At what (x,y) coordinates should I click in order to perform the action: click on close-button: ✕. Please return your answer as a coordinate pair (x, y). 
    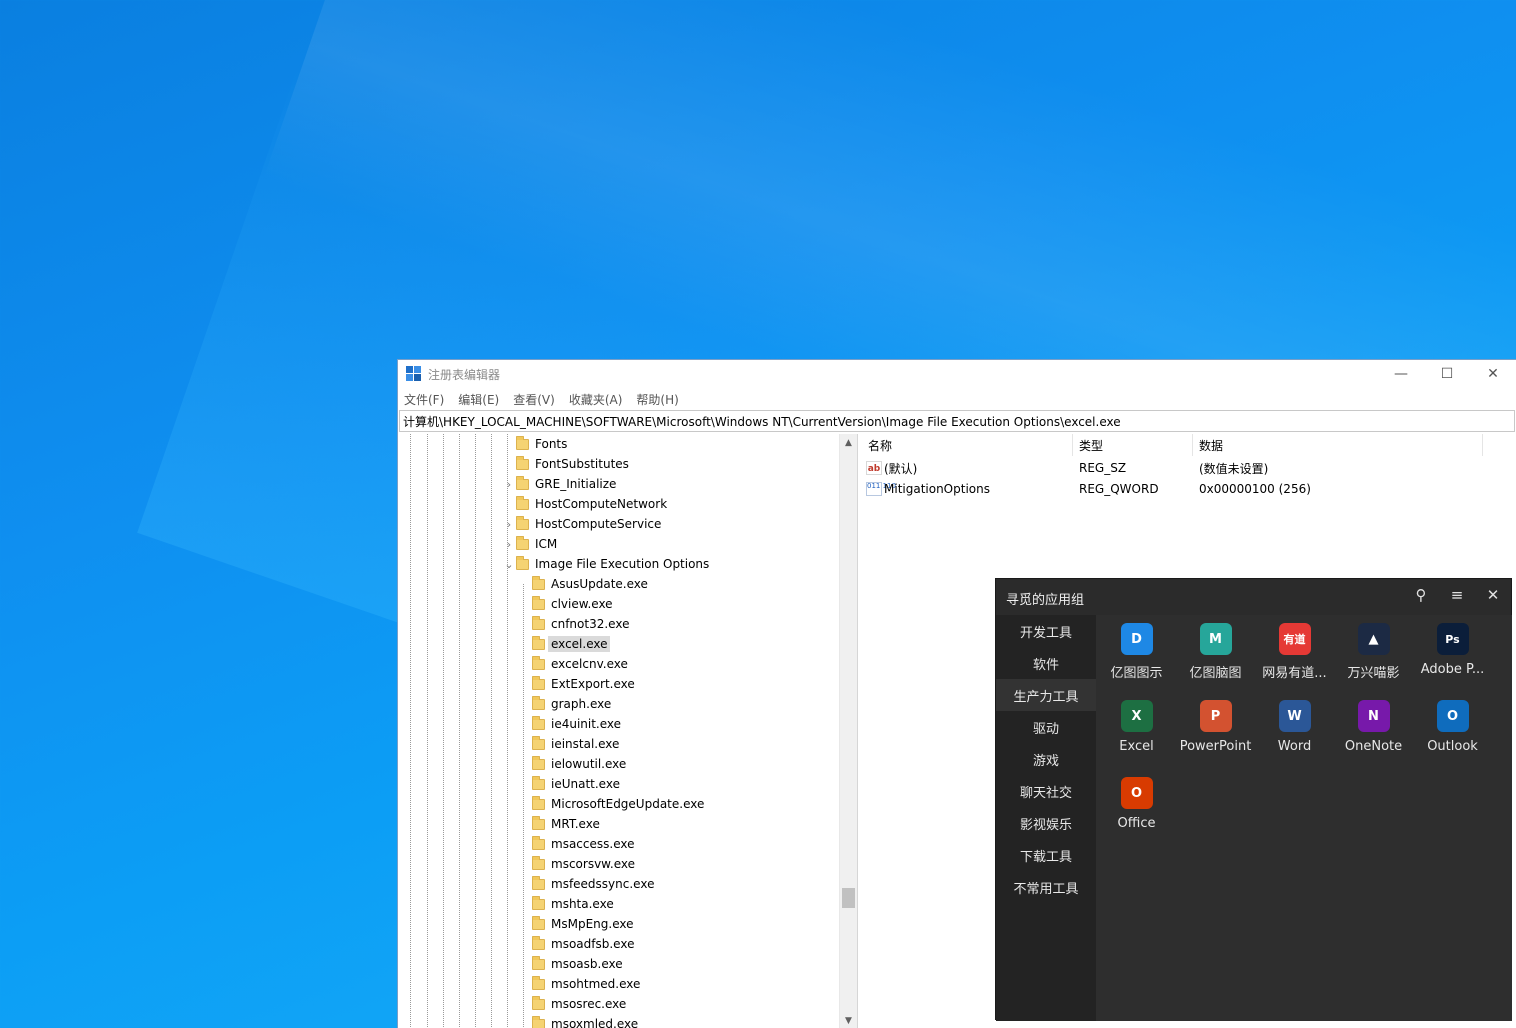
    Looking at the image, I should click on (1493, 374).